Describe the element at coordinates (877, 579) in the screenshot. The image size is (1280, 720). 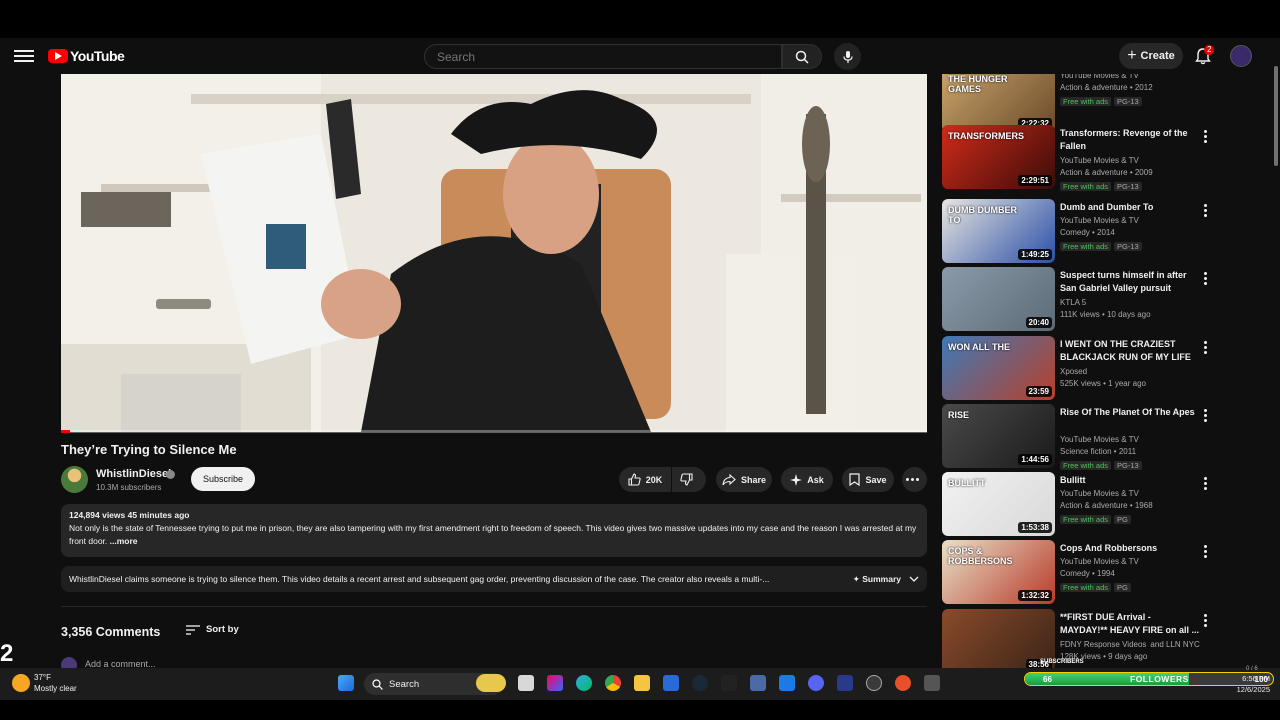
I see `summary-button: ✦ Summary` at that location.